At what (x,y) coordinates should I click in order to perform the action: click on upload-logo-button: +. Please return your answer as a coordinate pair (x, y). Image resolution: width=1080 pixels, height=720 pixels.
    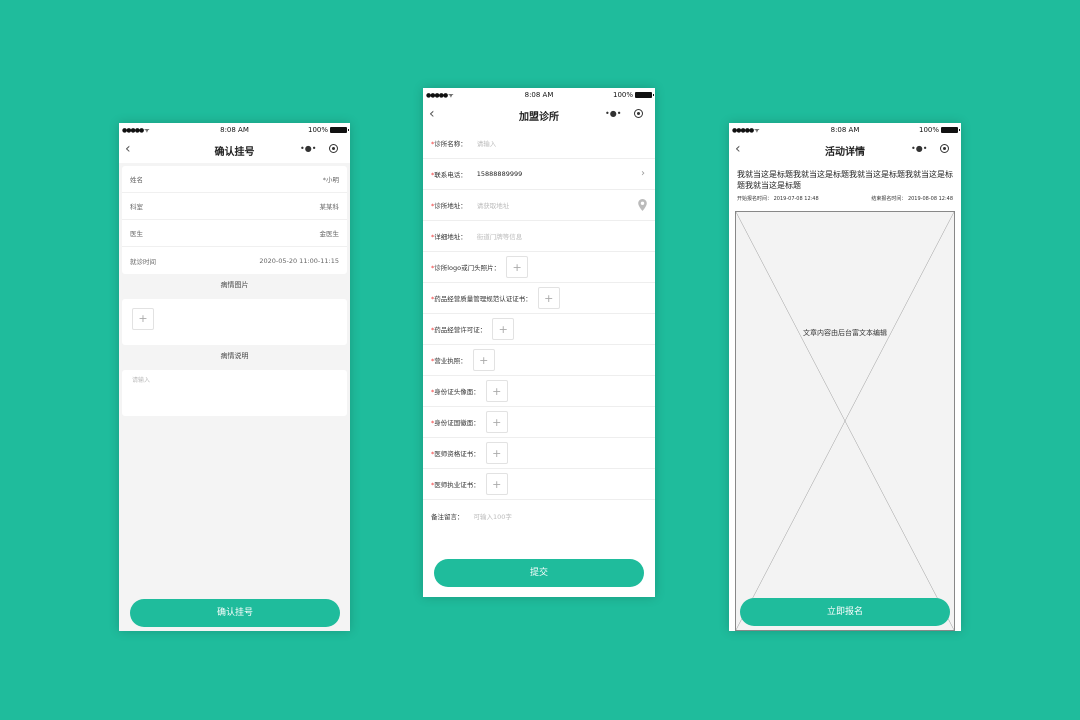
    Looking at the image, I should click on (517, 267).